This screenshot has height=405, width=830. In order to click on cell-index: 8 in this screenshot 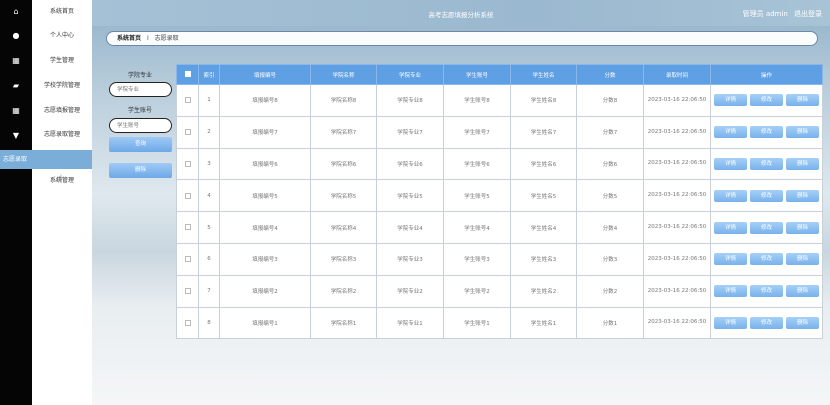, I will do `click(209, 323)`.